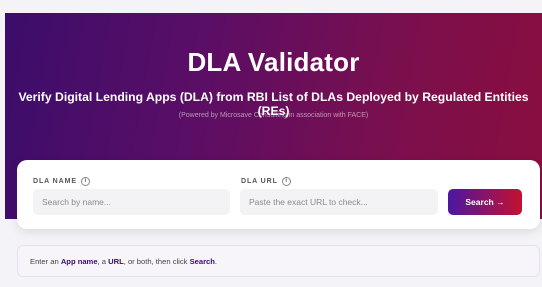 Image resolution: width=542 pixels, height=287 pixels. I want to click on hint-text: Enter an, so click(45, 261).